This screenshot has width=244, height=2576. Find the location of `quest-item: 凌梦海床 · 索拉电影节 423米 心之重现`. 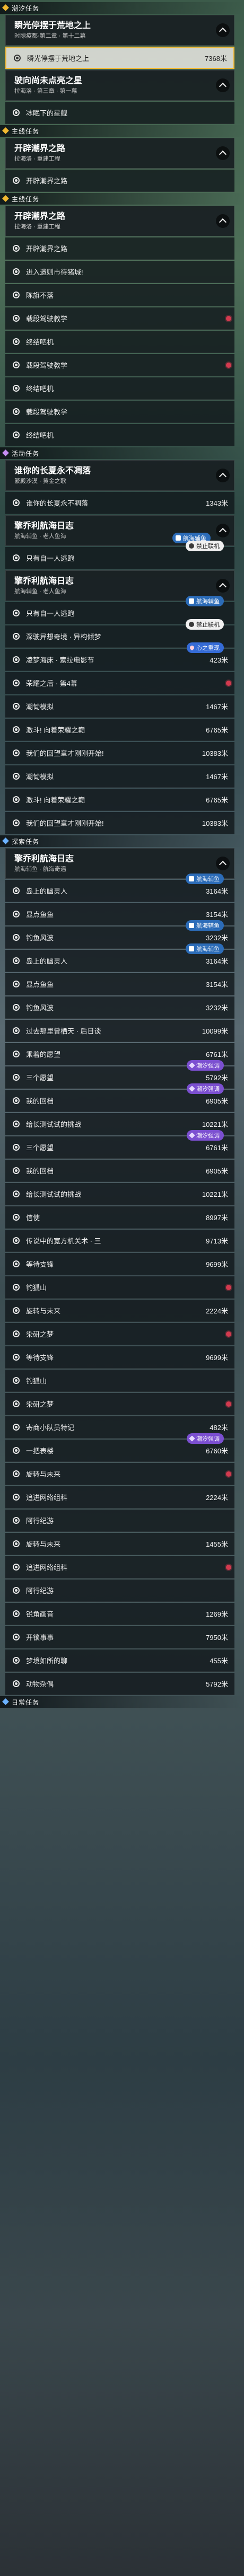

quest-item: 凌梦海床 · 索拉电影节 423米 心之重现 is located at coordinates (120, 656).